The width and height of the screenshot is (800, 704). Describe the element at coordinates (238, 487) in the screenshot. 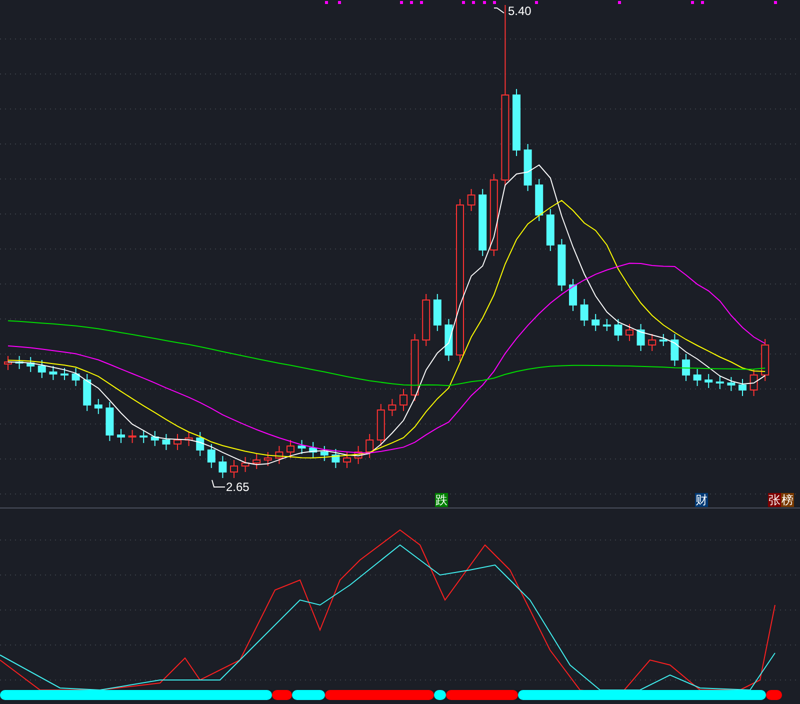

I see `price-label: 2.65` at that location.